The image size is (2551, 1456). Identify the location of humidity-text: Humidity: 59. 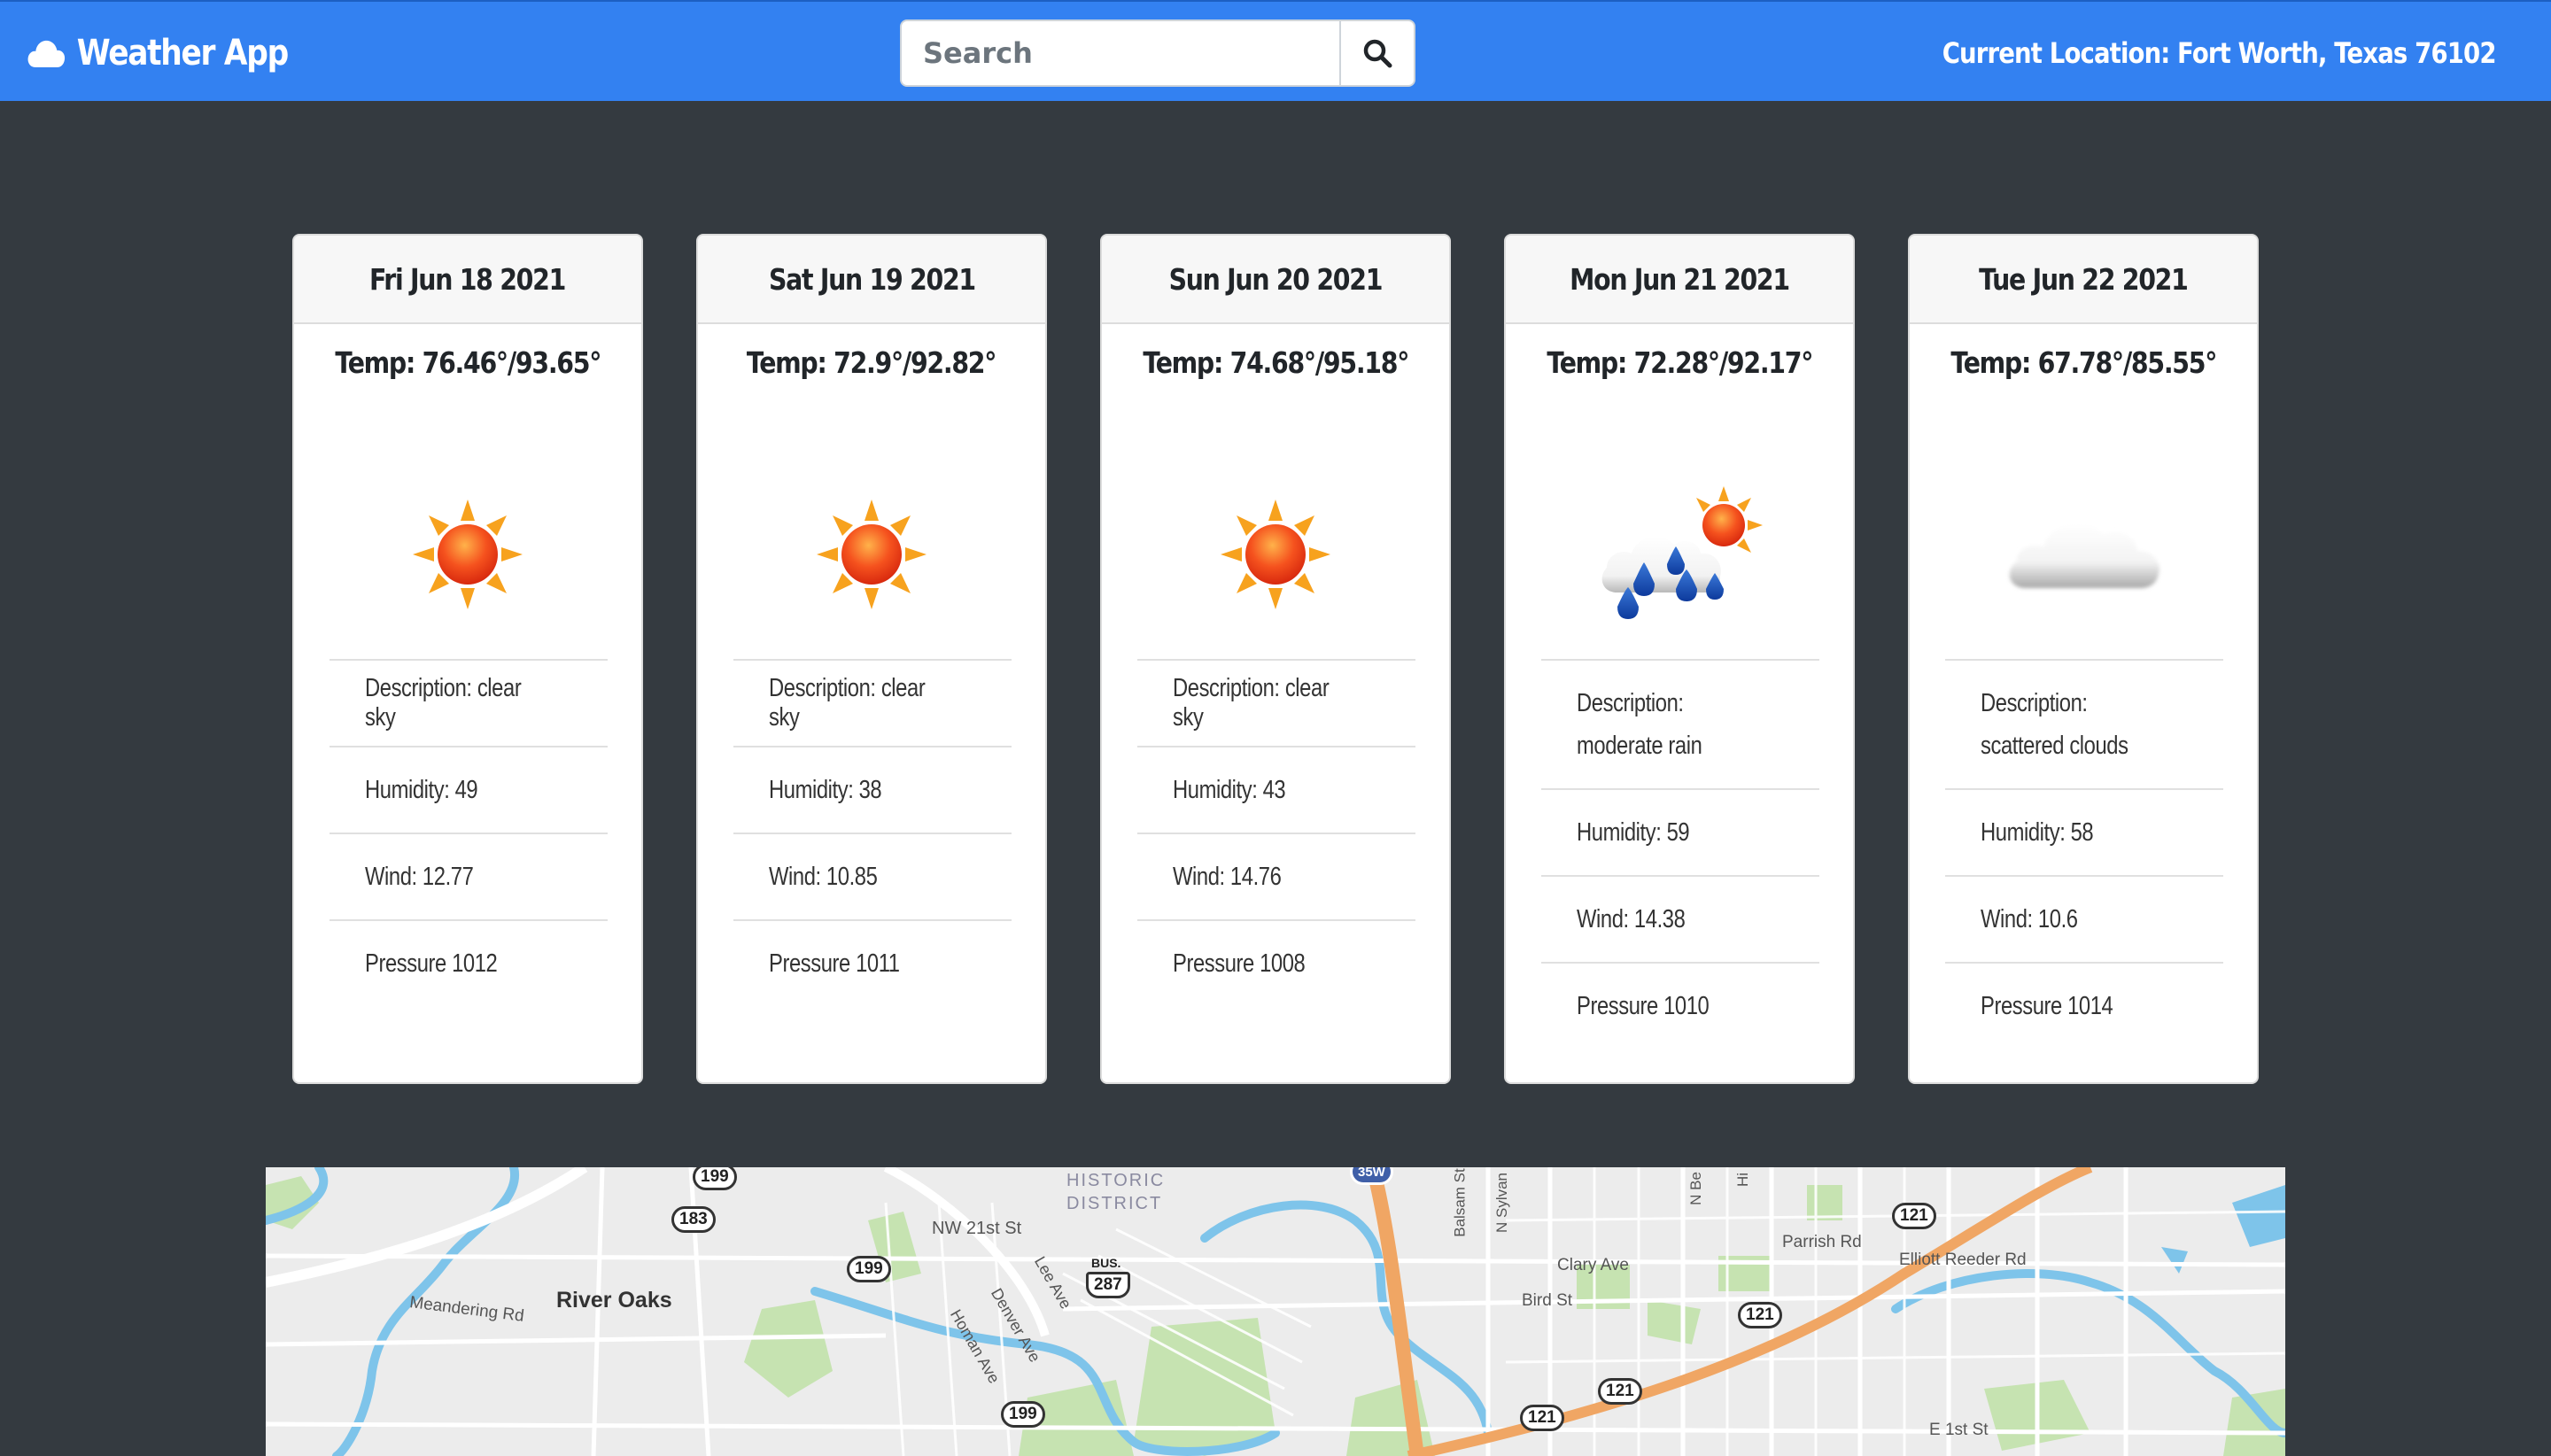
(1634, 832).